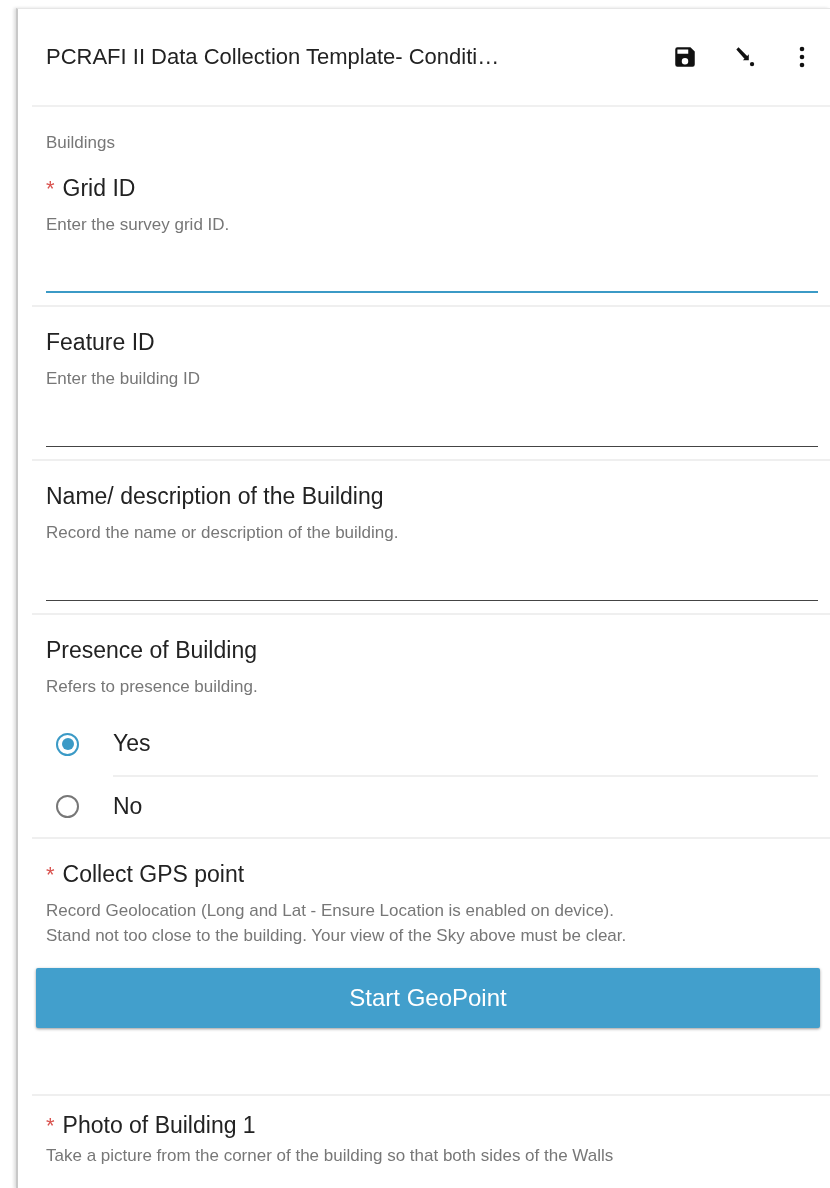  I want to click on option-label: No, so click(465, 806).